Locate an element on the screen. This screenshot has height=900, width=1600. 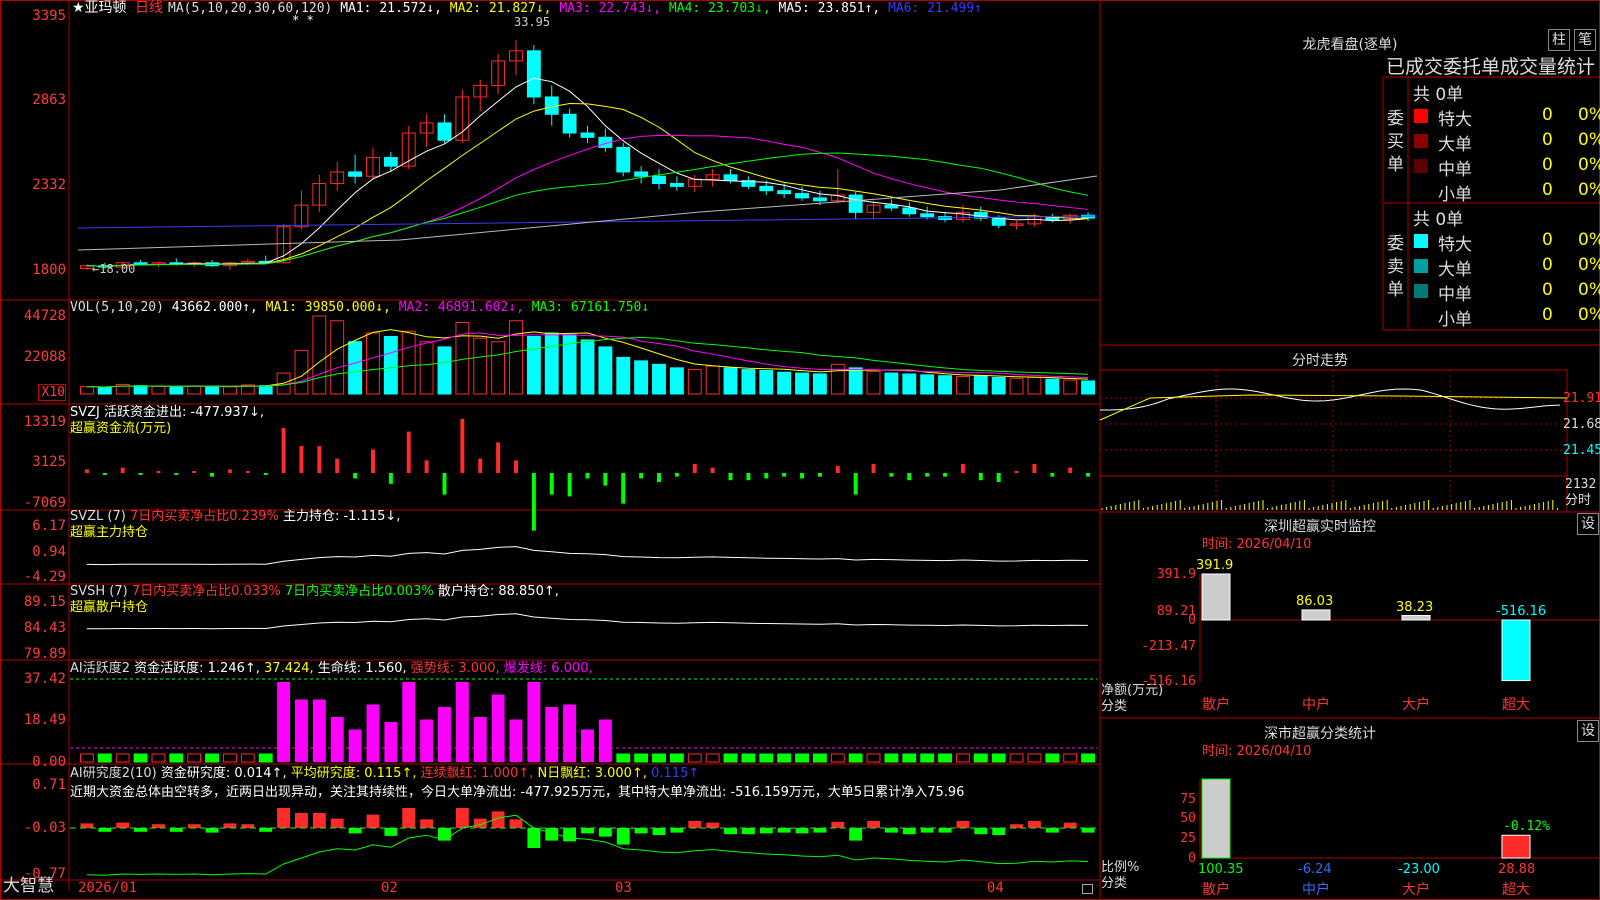
sz-category-axis-label: 25 is located at coordinates (1188, 838).